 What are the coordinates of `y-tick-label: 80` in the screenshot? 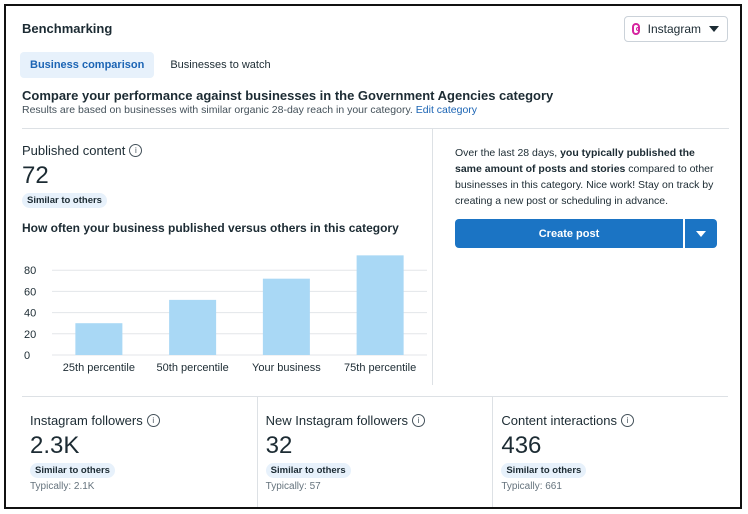 It's located at (30, 271).